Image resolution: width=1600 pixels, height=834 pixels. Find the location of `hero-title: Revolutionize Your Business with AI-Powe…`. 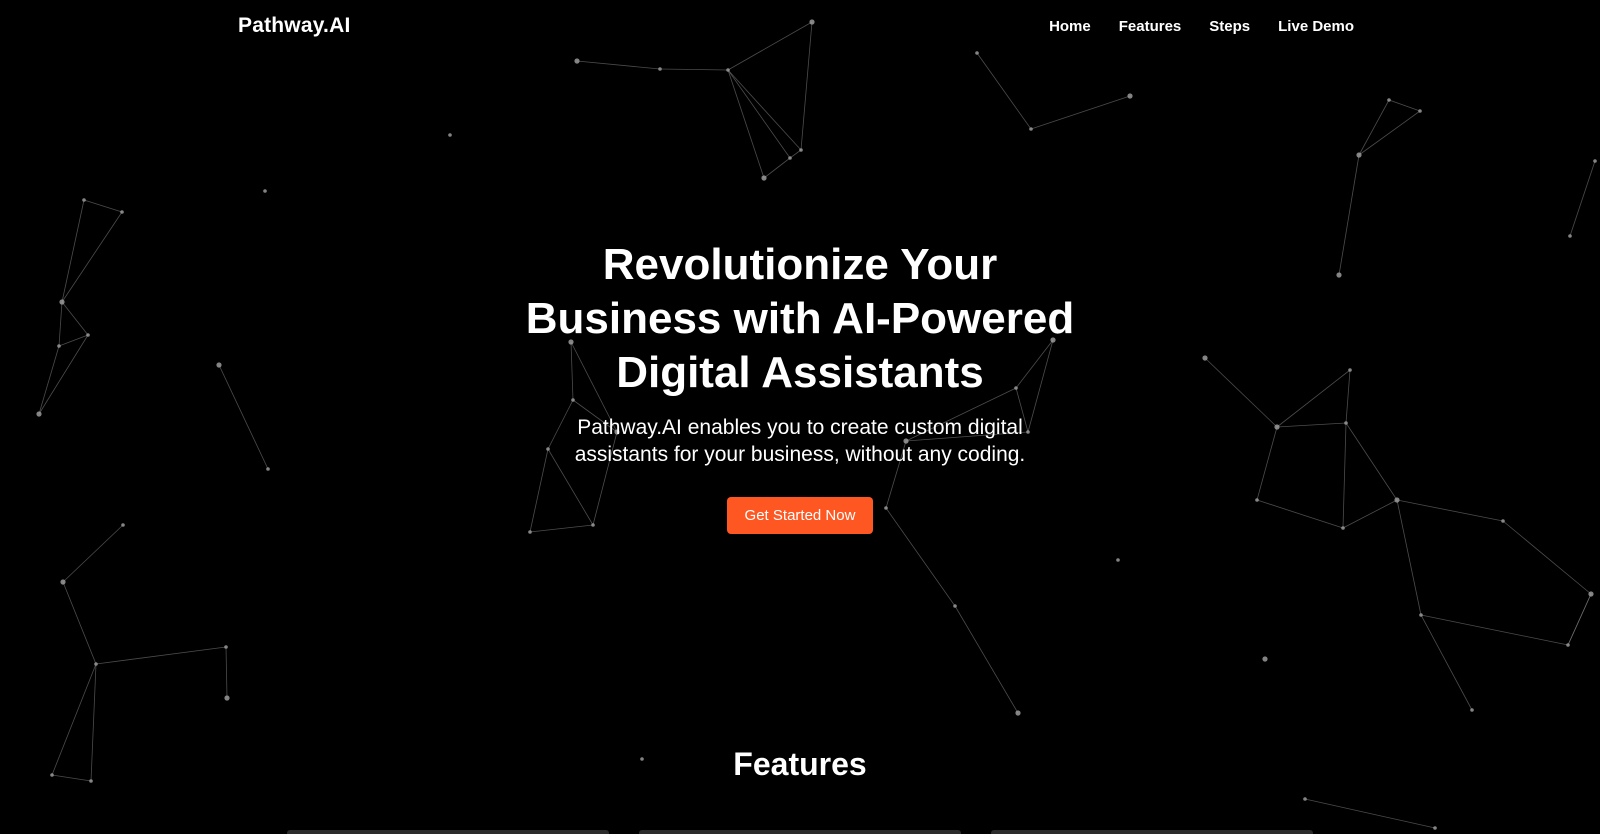

hero-title: Revolutionize Your Business with AI-Powe… is located at coordinates (800, 318).